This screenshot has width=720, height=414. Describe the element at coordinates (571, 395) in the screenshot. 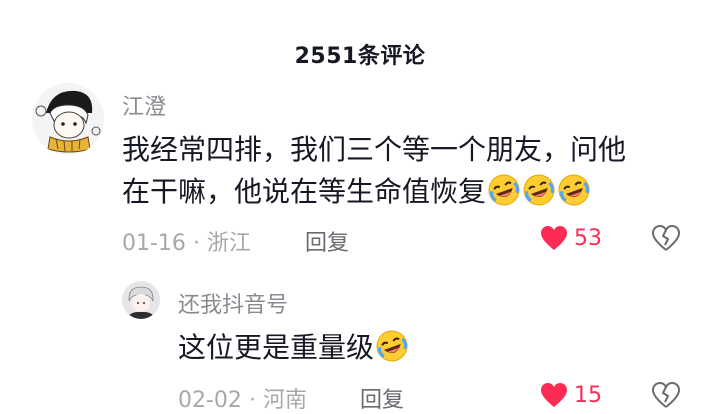

I see `reply-like-button: 15` at that location.